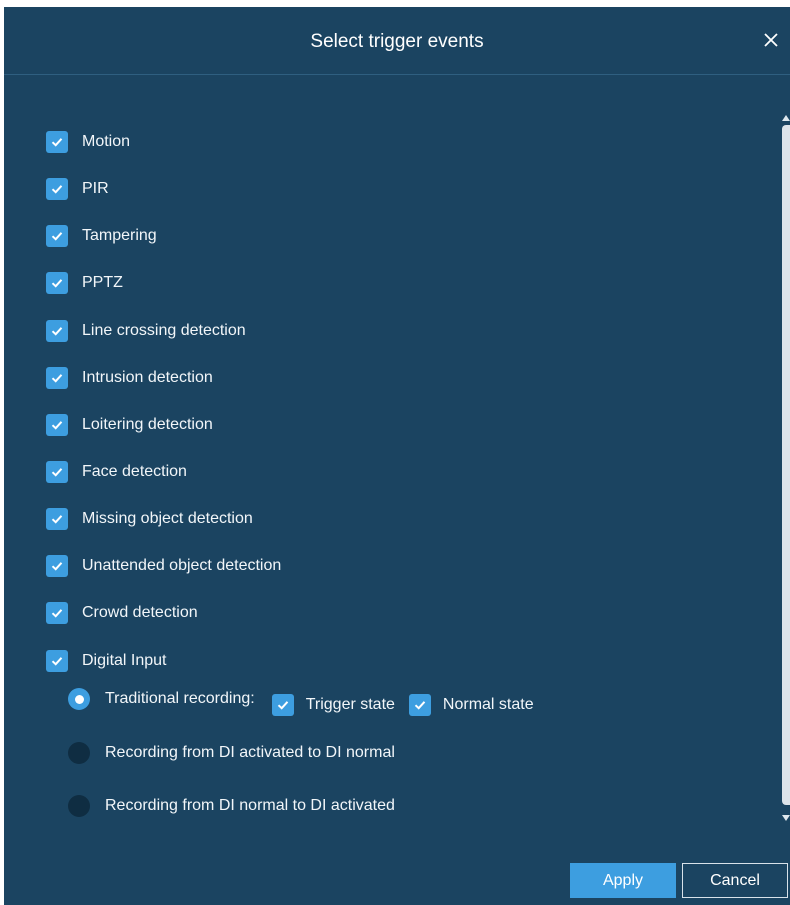  I want to click on option-trigger-state: Trigger state, so click(333, 705).